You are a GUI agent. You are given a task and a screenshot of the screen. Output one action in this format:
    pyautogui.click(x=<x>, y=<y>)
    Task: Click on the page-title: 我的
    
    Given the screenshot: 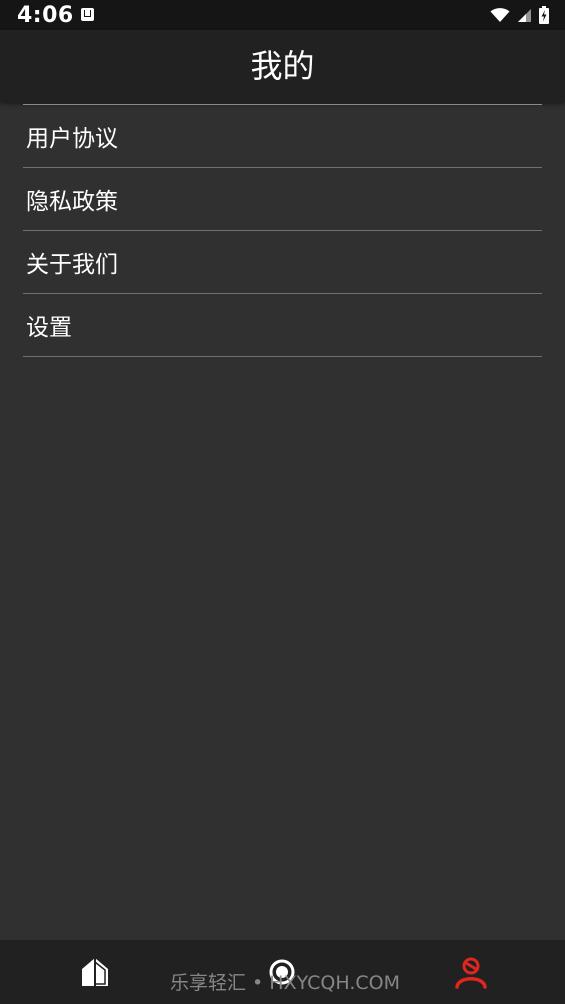 What is the action you would take?
    pyautogui.click(x=282, y=66)
    